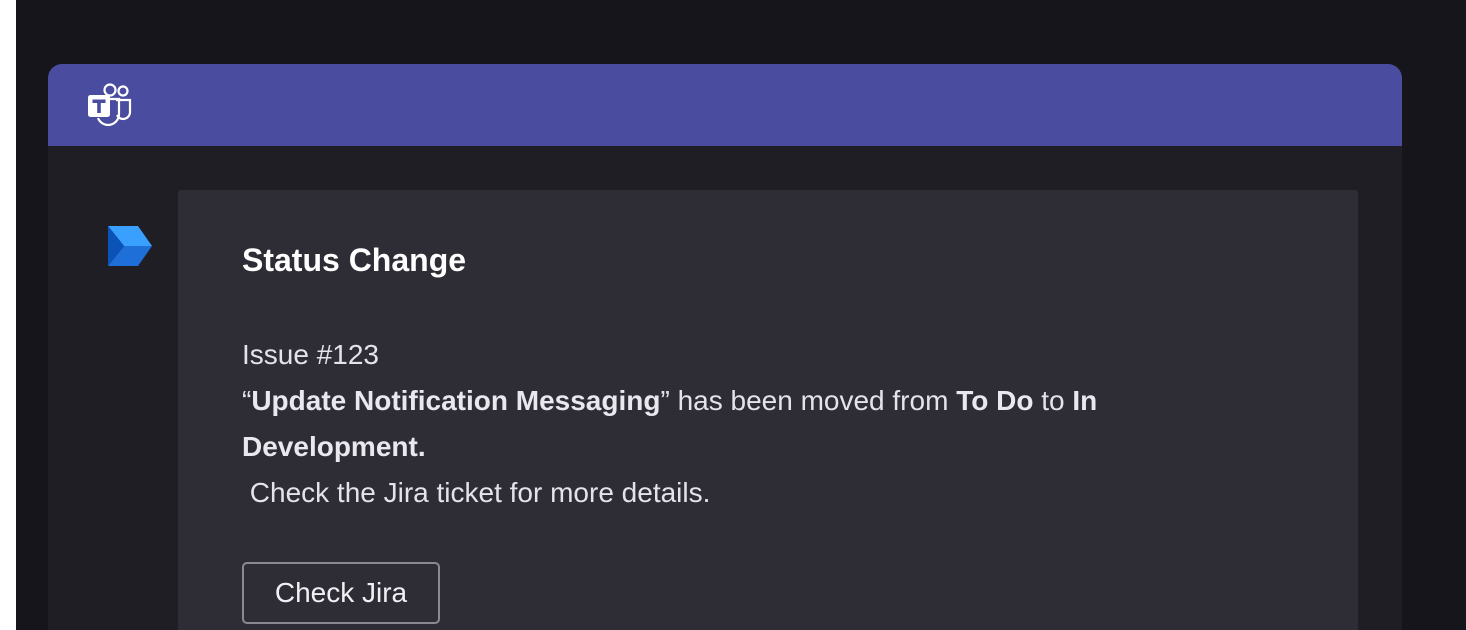 The height and width of the screenshot is (630, 1466). Describe the element at coordinates (813, 400) in the screenshot. I see `moved-text: has been moved from` at that location.